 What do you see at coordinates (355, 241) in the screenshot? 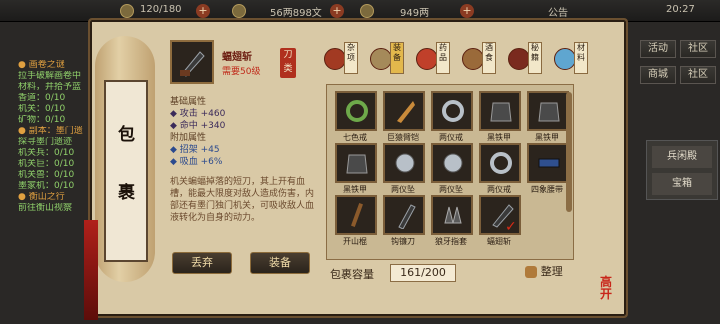
I see `item-label: 开山棍` at bounding box center [355, 241].